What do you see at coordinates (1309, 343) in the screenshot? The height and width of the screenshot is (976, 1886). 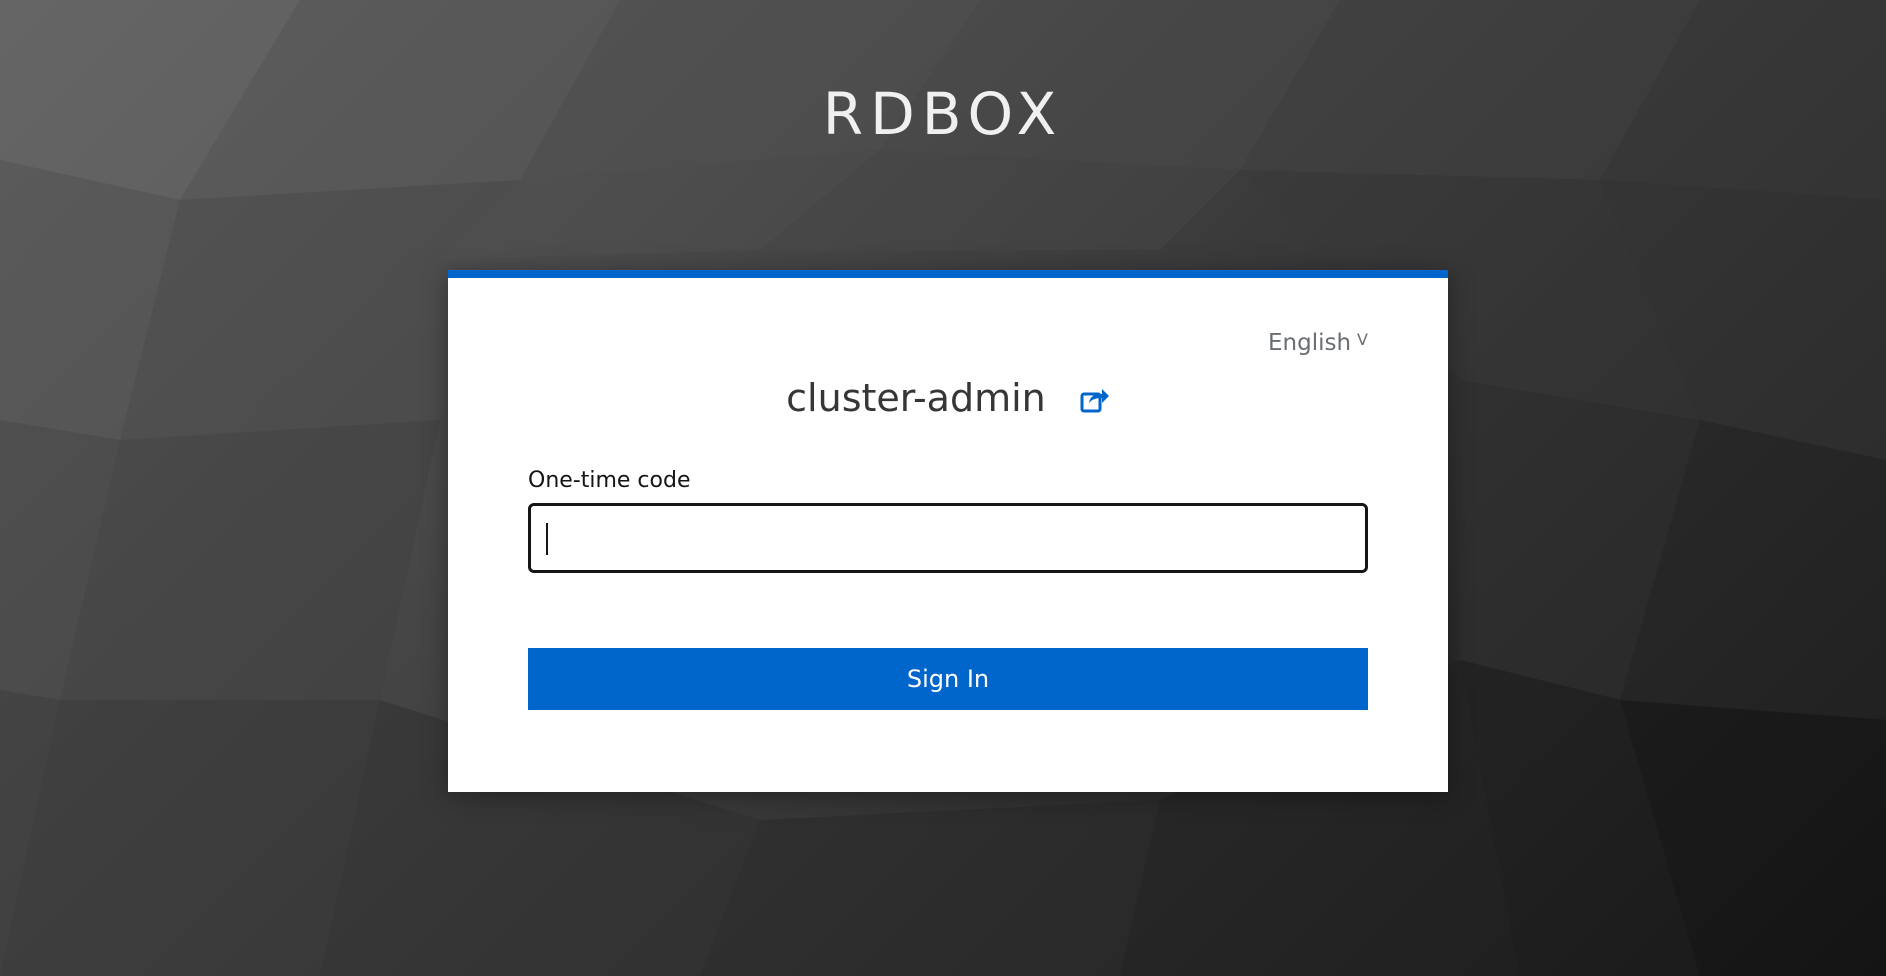 I see `language-label: English` at bounding box center [1309, 343].